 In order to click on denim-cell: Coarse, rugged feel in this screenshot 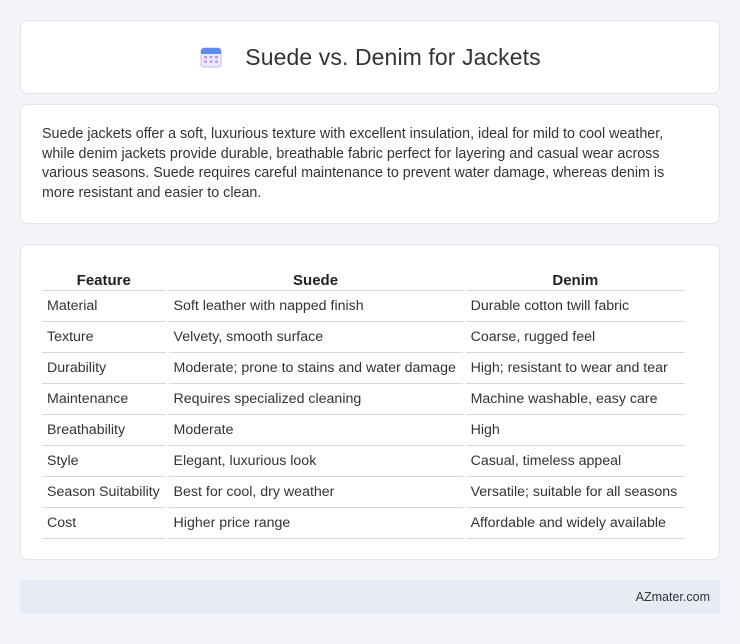, I will do `click(575, 337)`.